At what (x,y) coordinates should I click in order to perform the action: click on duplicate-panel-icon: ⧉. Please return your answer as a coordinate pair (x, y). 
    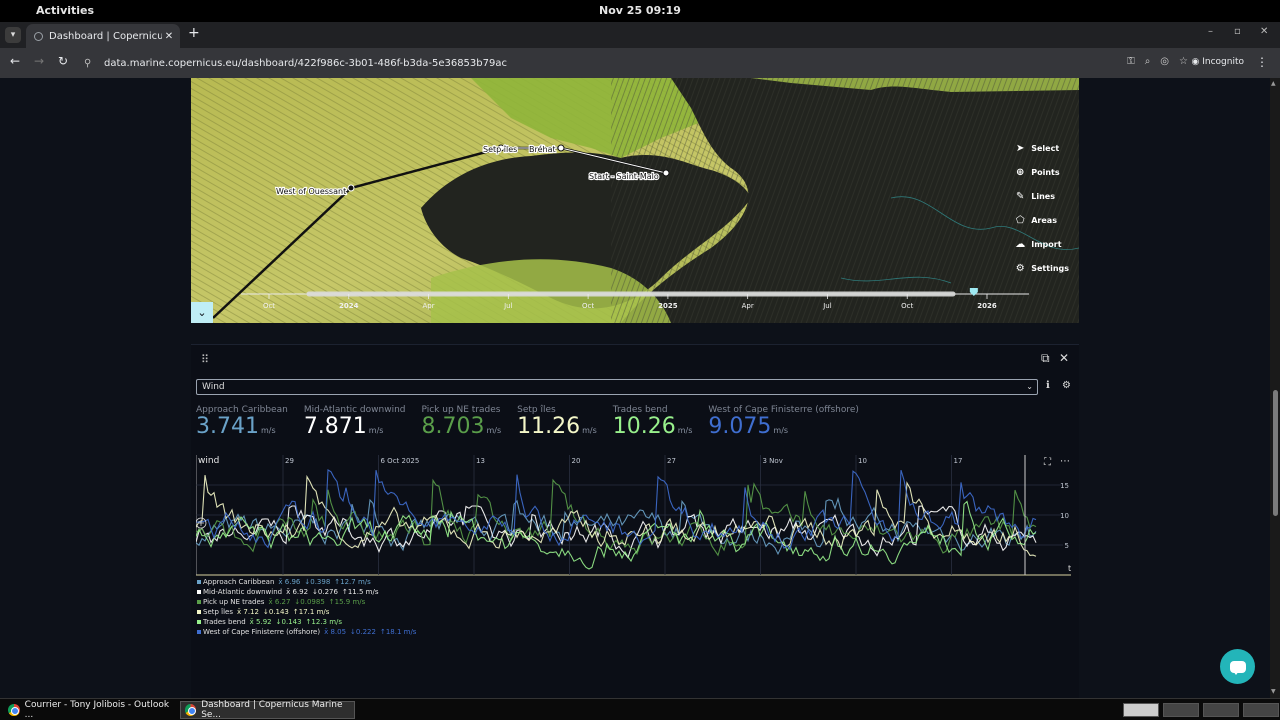
    Looking at the image, I should click on (1045, 358).